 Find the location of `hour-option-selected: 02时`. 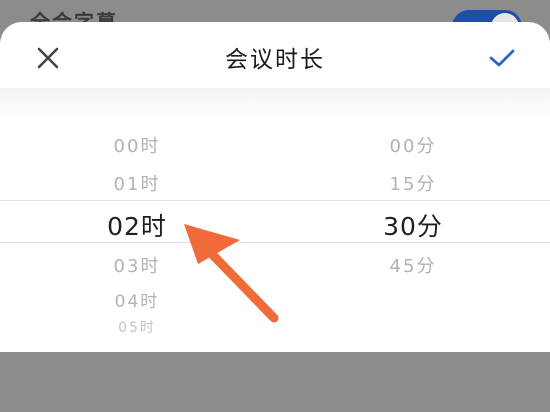

hour-option-selected: 02时 is located at coordinates (137, 225).